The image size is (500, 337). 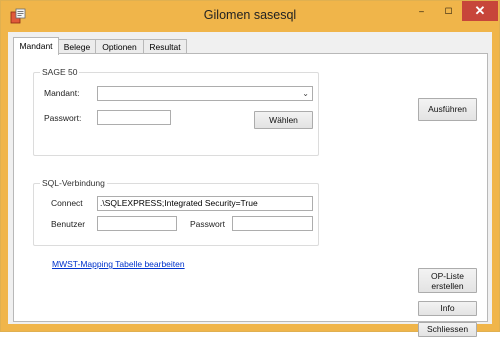 I want to click on sql-group: SQL-Verbindung, so click(x=176, y=212).